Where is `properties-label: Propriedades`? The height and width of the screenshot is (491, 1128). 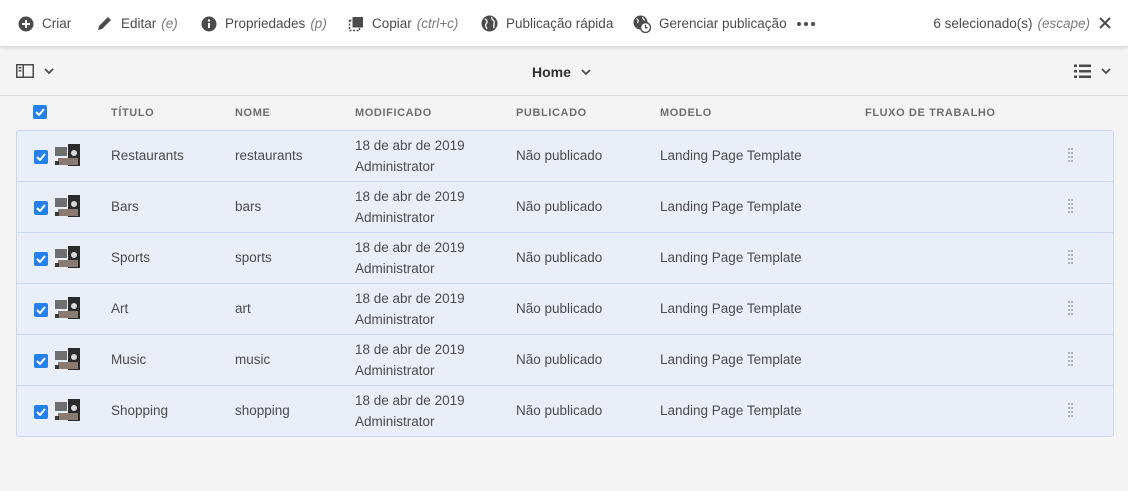
properties-label: Propriedades is located at coordinates (265, 23).